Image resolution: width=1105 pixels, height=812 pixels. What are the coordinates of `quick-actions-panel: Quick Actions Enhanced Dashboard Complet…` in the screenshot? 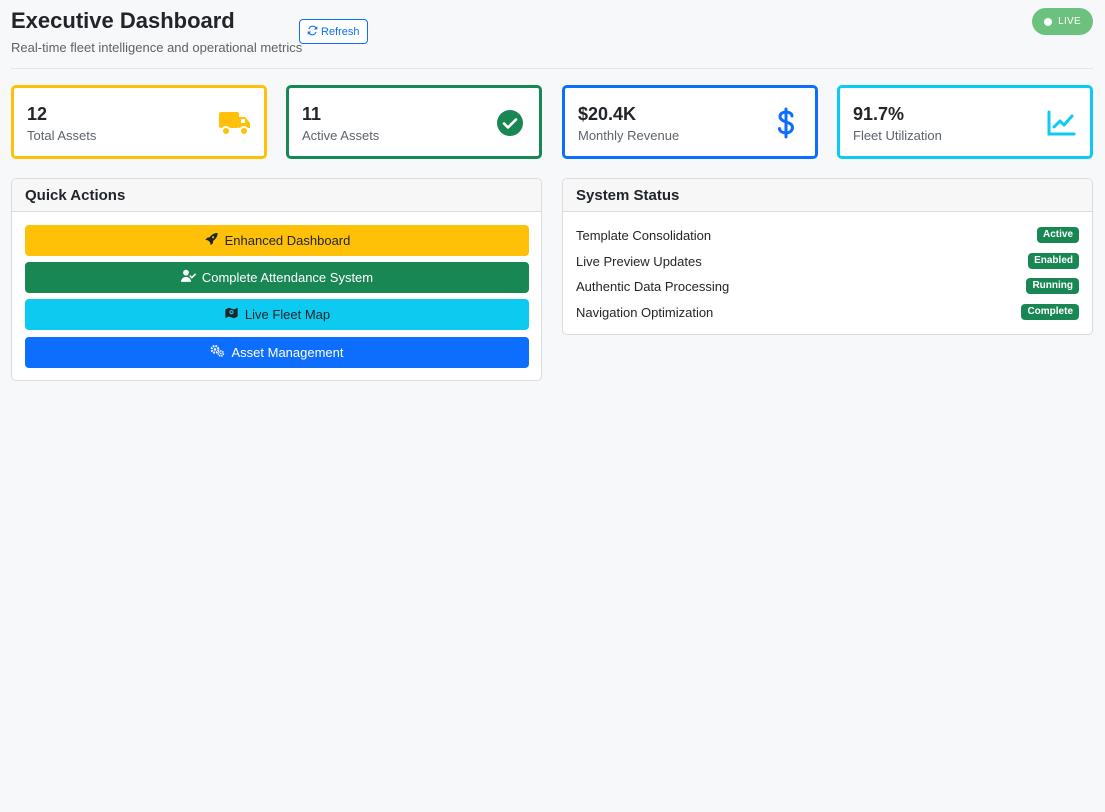 It's located at (276, 279).